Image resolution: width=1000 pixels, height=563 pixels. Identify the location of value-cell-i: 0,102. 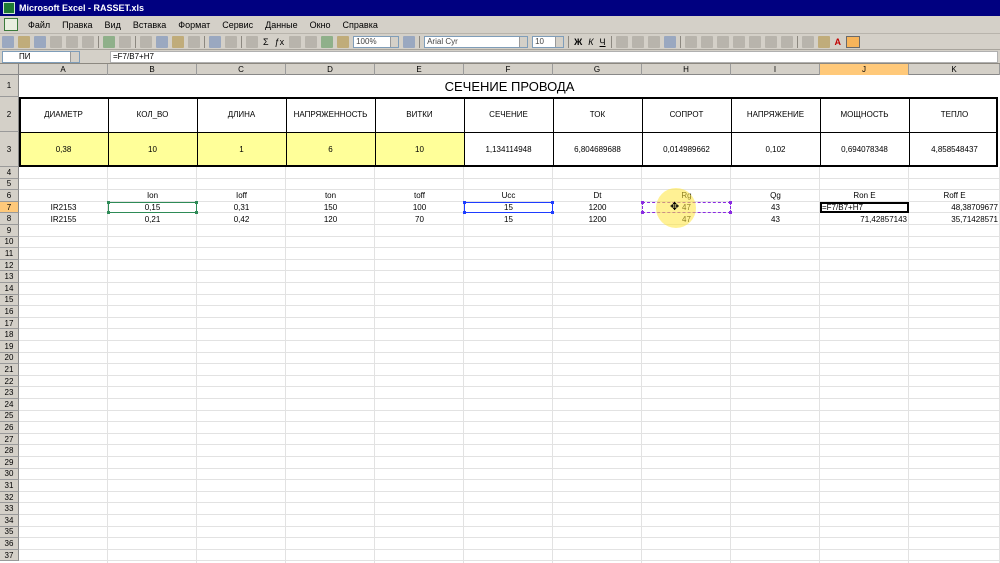
(775, 149).